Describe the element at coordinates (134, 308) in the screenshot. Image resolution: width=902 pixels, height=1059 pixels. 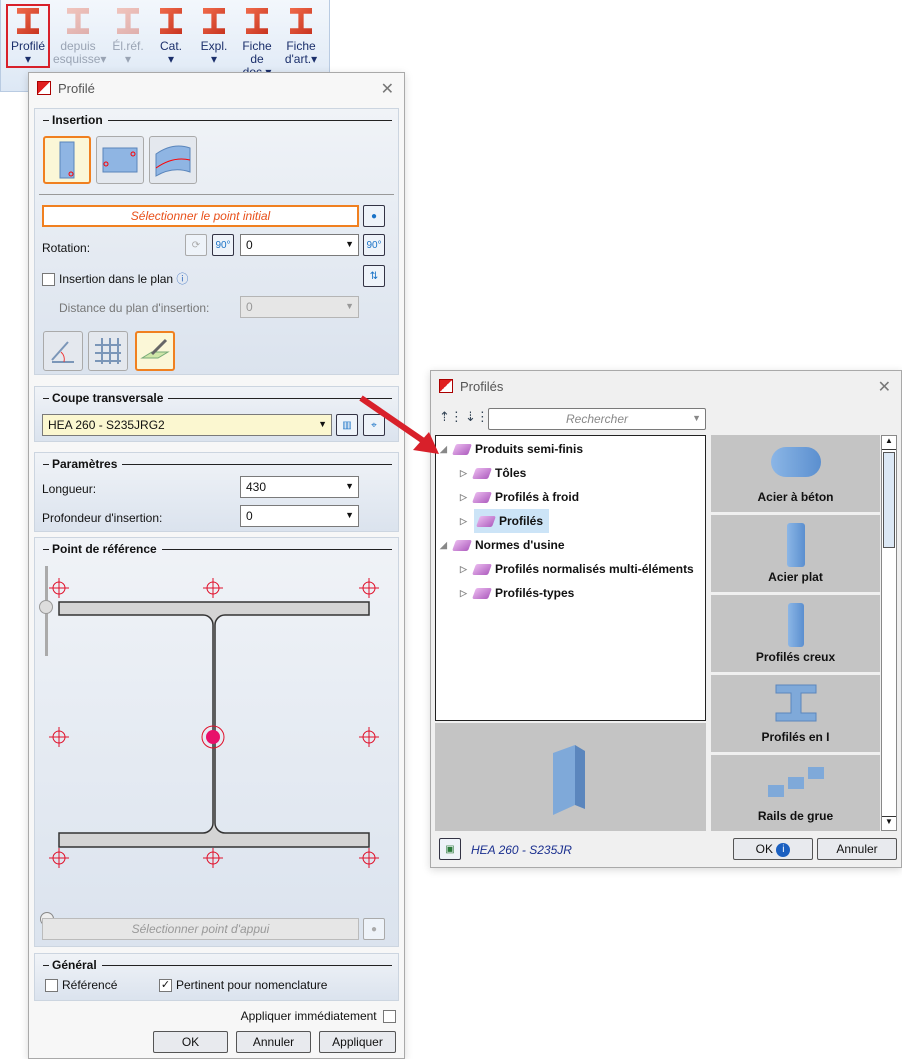
I see `distance-label: Distance du plan d'insertion:` at that location.